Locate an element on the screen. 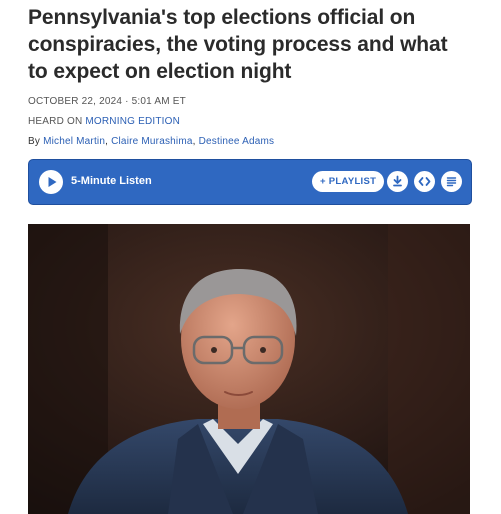 The width and height of the screenshot is (501, 514). transcript-button is located at coordinates (451, 181).